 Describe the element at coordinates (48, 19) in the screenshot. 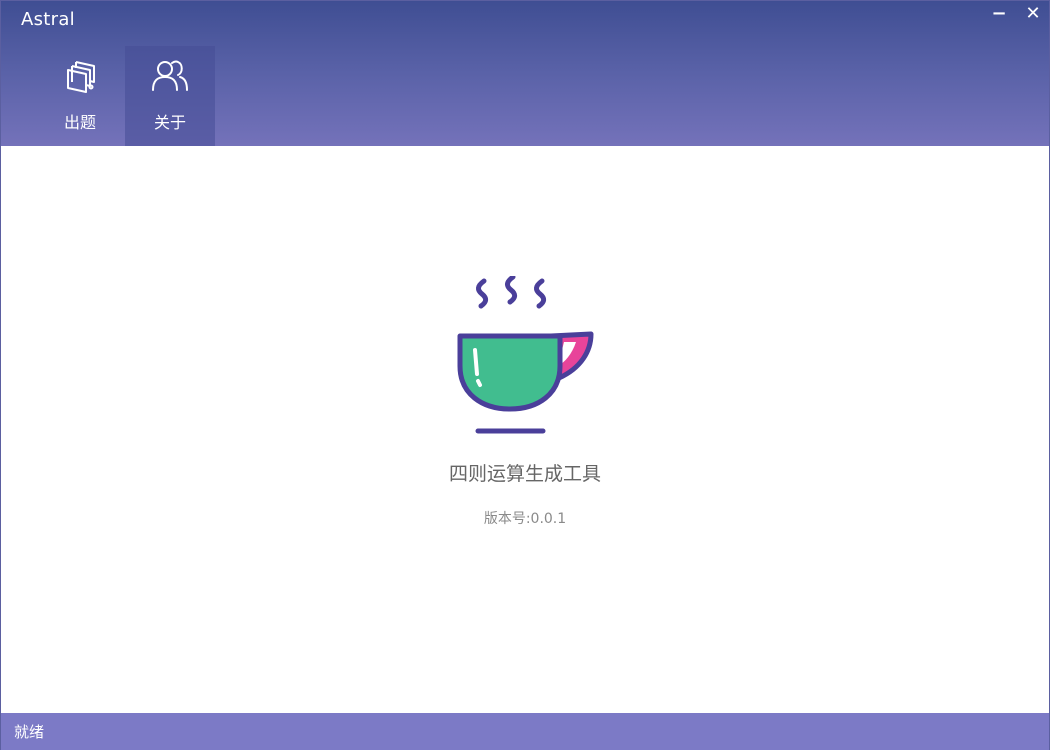

I see `app-title: Astral` at that location.